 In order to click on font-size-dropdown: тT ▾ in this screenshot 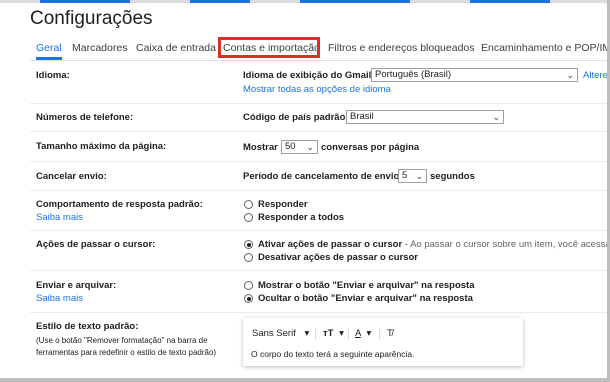, I will do `click(333, 333)`.